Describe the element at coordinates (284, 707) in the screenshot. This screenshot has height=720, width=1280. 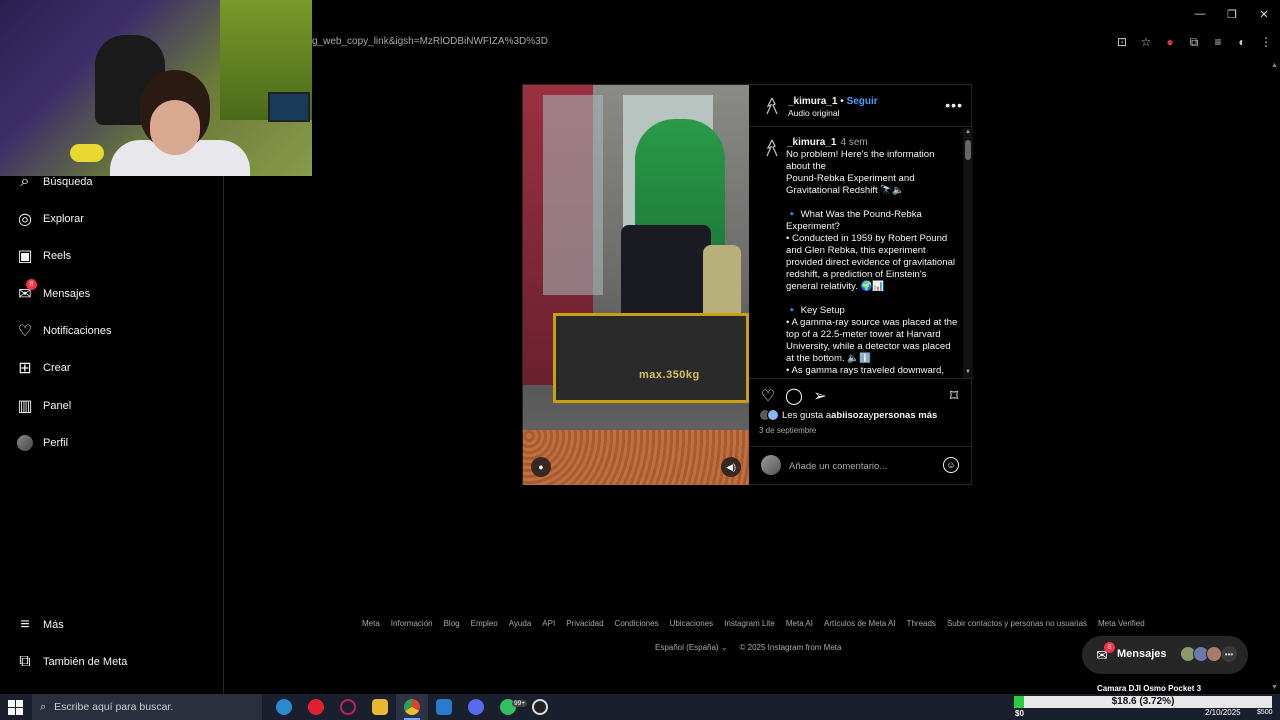
I see `edge-icon` at that location.